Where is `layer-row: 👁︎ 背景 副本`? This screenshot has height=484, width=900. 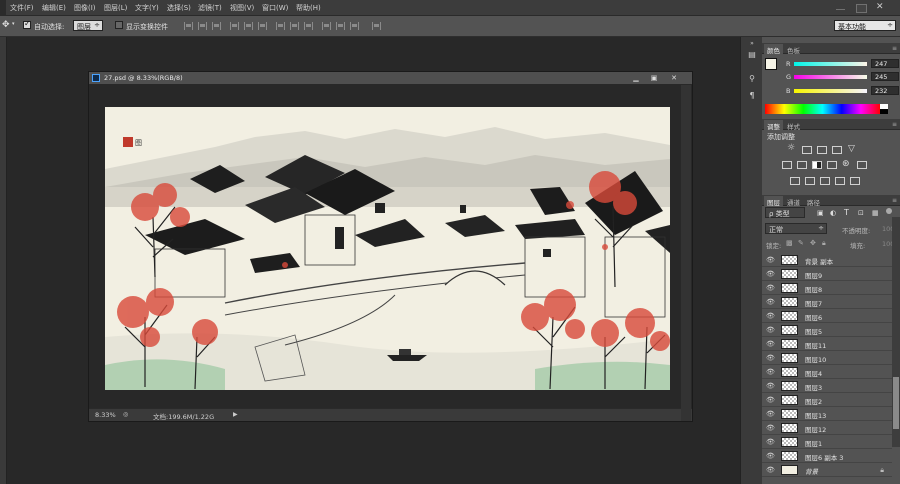
layer-row: 👁︎ 背景 副本 is located at coordinates (827, 260).